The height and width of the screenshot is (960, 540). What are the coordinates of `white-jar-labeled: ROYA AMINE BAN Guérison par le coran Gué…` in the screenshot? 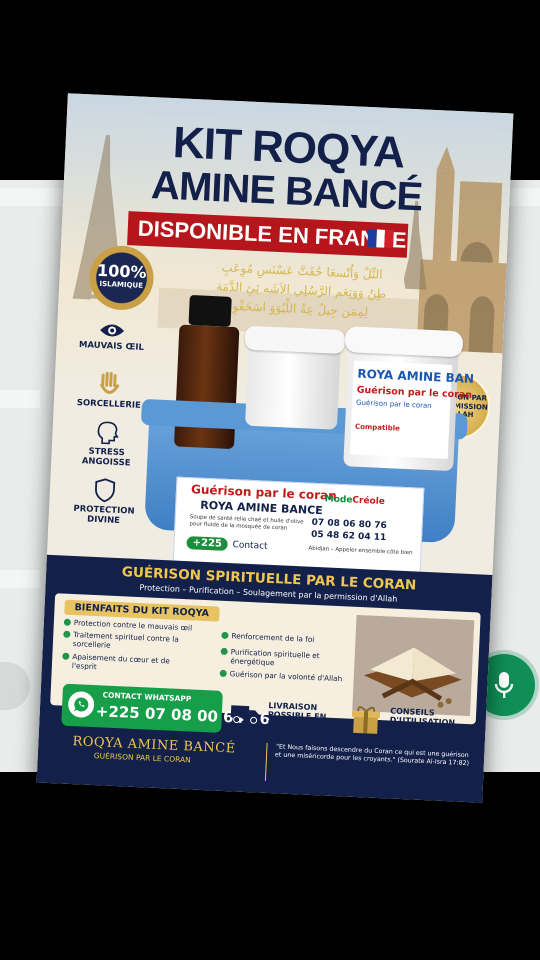 It's located at (408, 399).